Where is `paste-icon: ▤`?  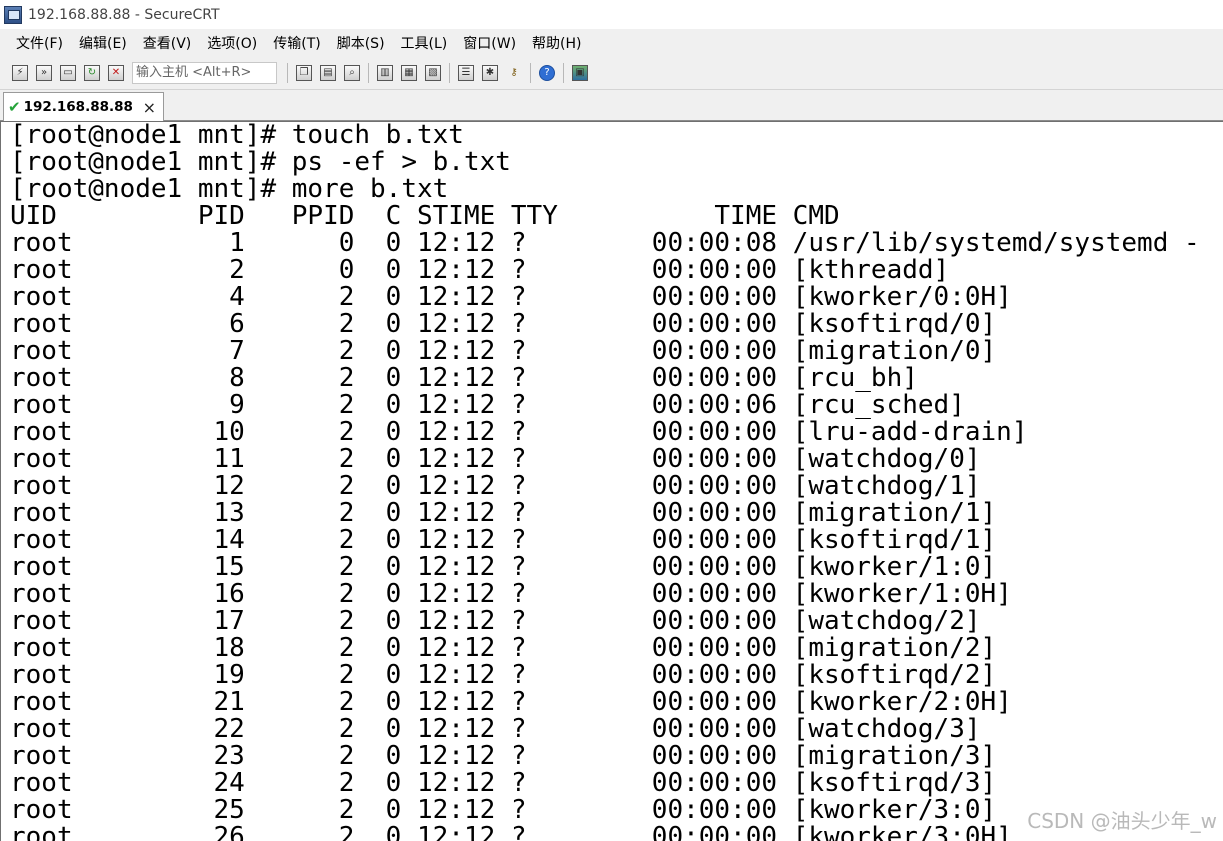
paste-icon: ▤ is located at coordinates (328, 73).